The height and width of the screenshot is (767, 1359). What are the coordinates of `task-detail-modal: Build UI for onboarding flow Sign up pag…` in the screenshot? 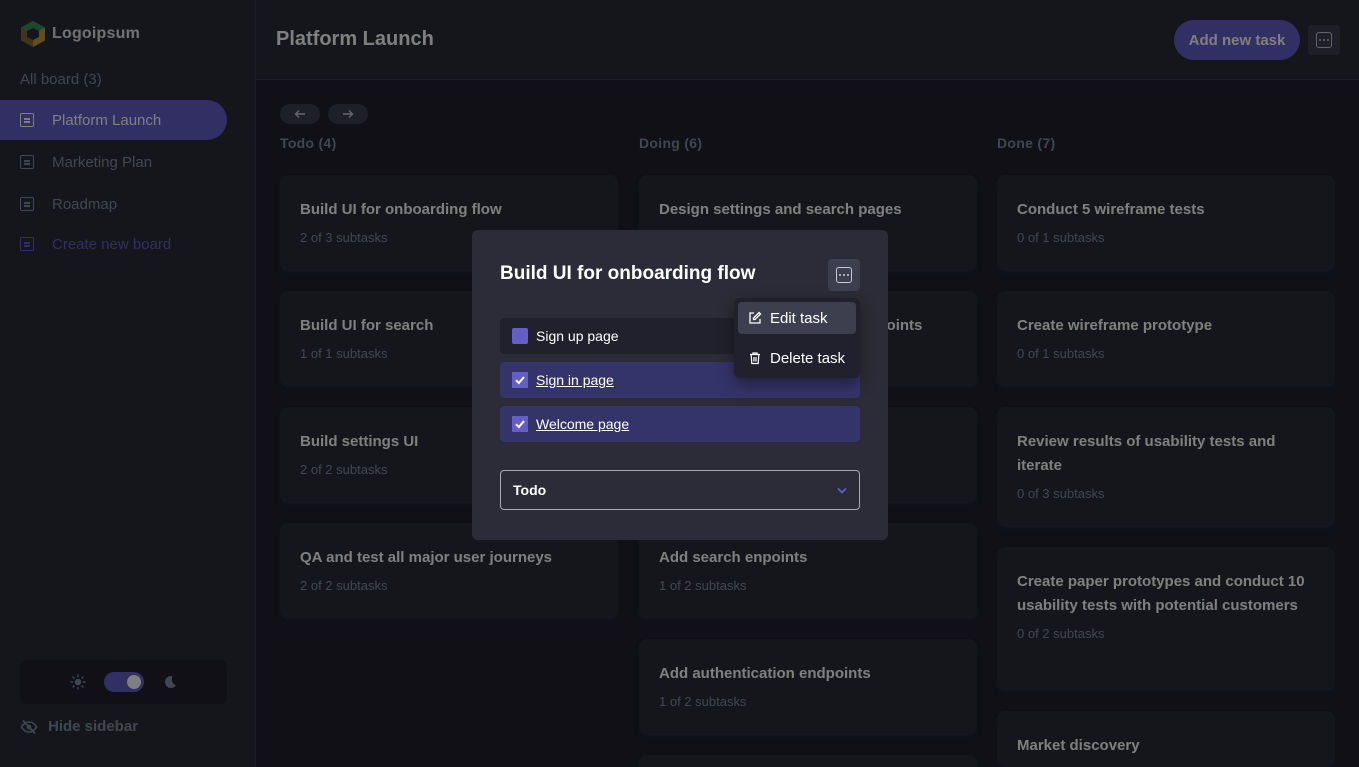 It's located at (680, 385).